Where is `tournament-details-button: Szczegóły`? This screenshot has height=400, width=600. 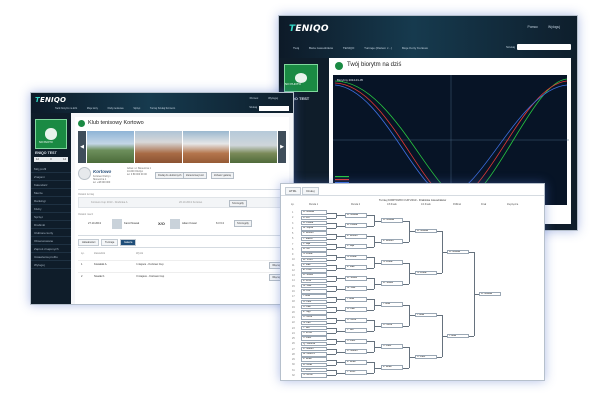 tournament-details-button: Szczegóły is located at coordinates (238, 203).